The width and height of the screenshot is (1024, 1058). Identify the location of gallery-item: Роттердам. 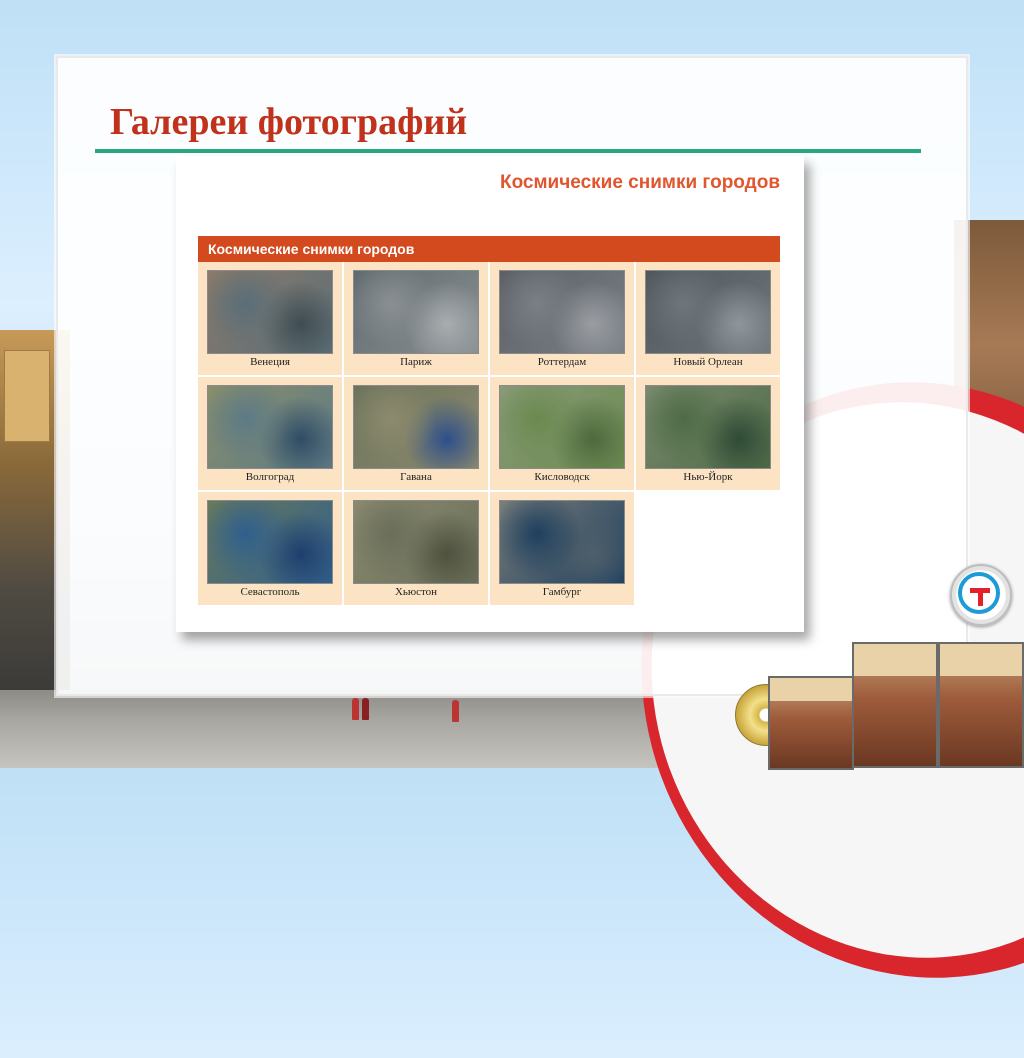
(562, 318).